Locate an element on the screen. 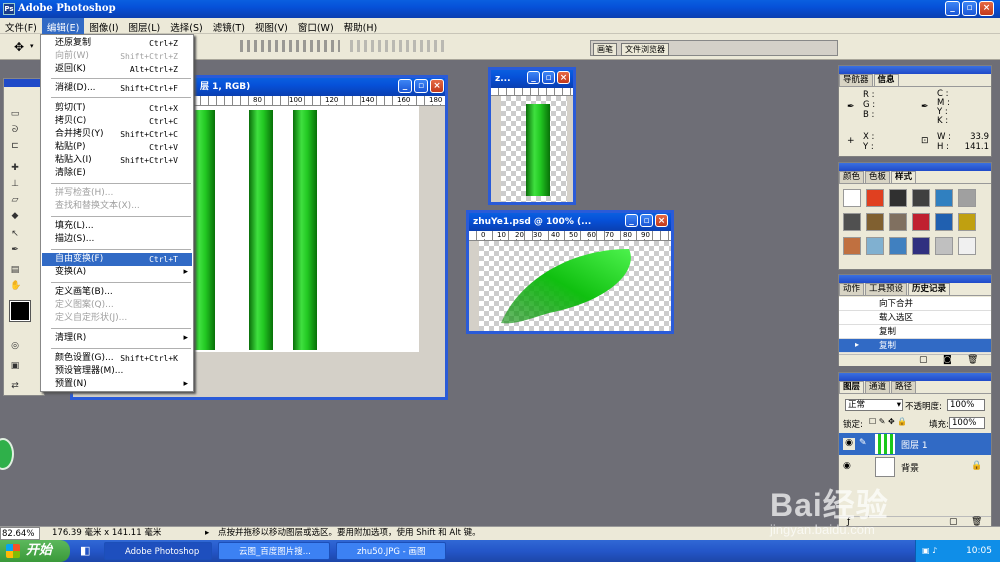 The width and height of the screenshot is (1000, 562). maximize-button: ▫ is located at coordinates (969, 8).